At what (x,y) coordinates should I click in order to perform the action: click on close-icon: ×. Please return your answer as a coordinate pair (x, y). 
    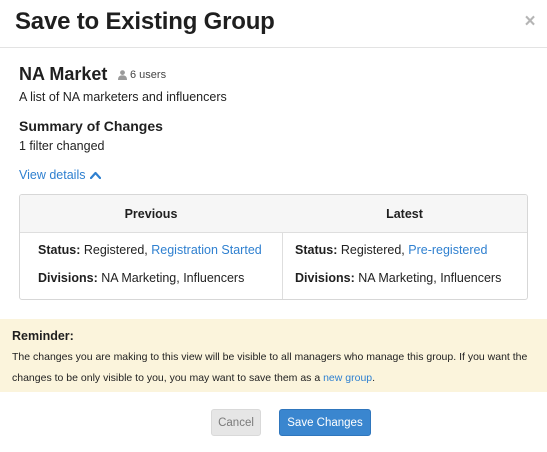
    Looking at the image, I should click on (530, 22).